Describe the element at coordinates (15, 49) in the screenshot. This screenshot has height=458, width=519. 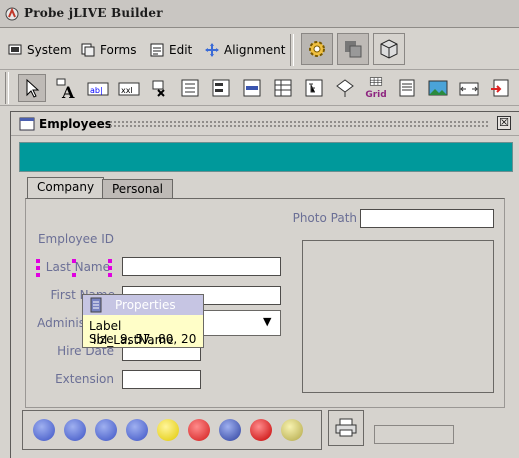
I see `system-icon` at that location.